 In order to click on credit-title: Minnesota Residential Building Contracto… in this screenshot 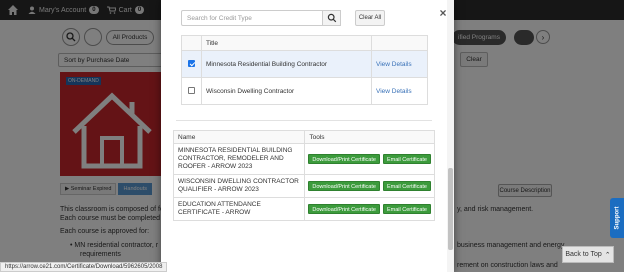, I will do `click(286, 64)`.